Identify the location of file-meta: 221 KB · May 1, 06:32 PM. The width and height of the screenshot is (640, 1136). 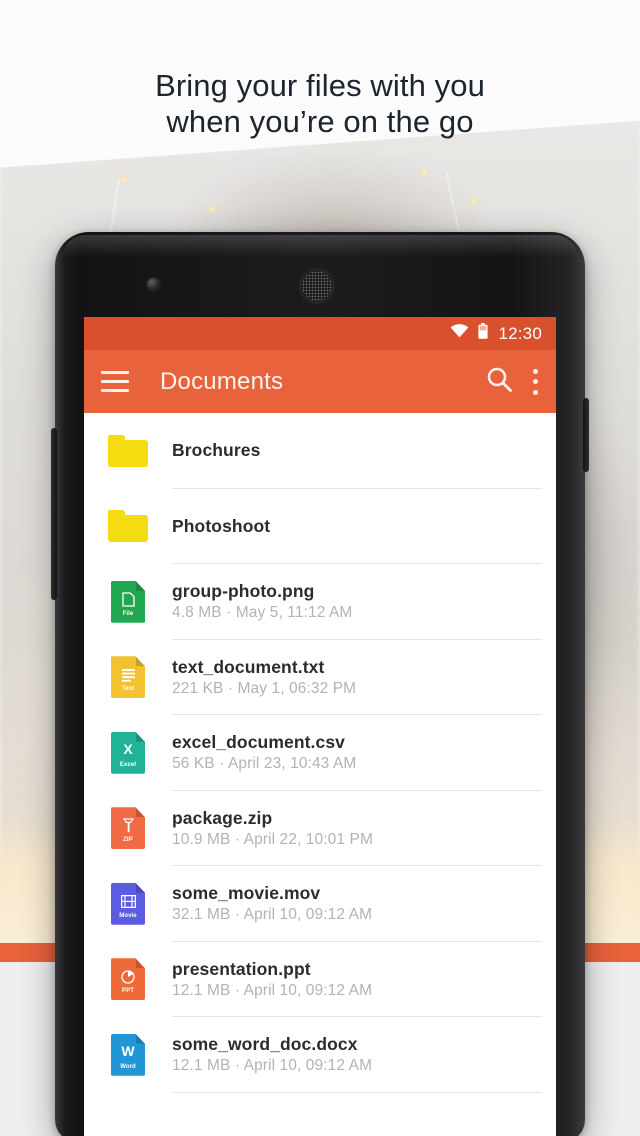
(264, 688).